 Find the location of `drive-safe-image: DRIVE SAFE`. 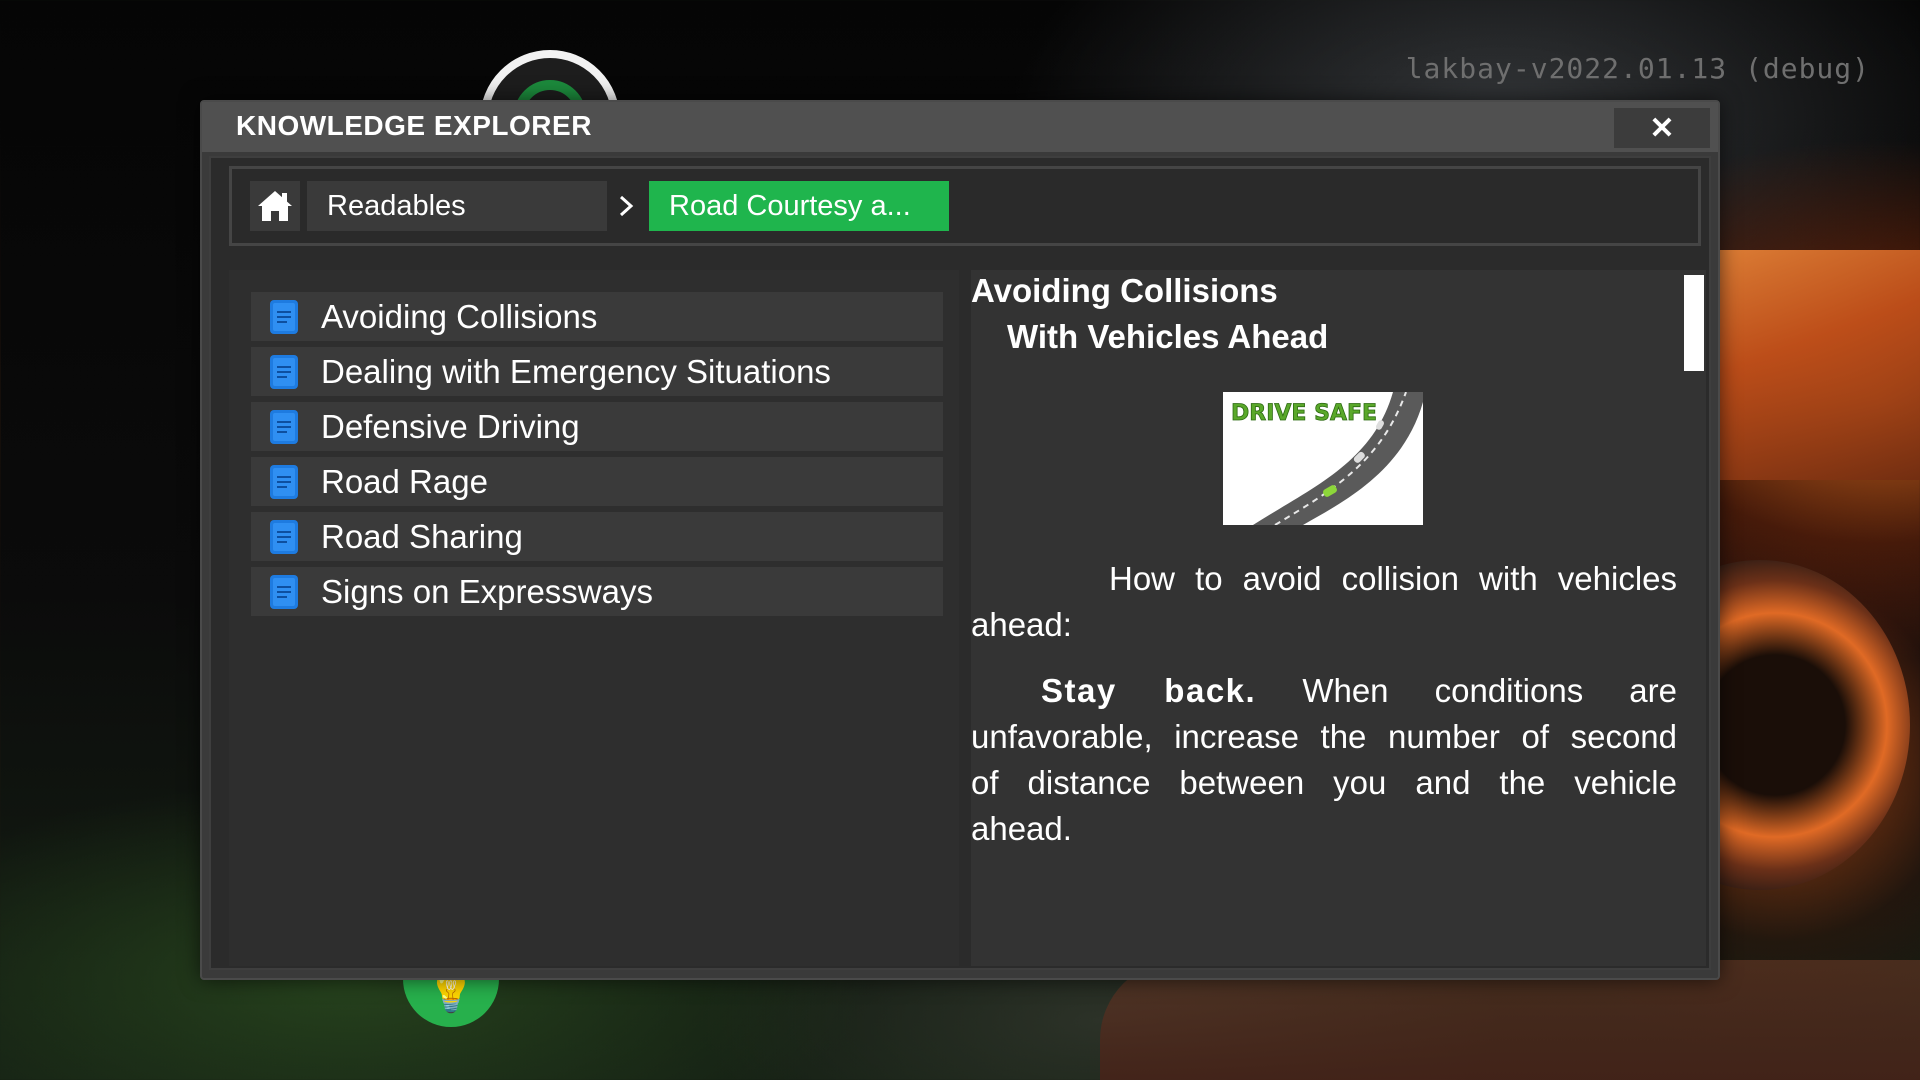

drive-safe-image: DRIVE SAFE is located at coordinates (1323, 458).